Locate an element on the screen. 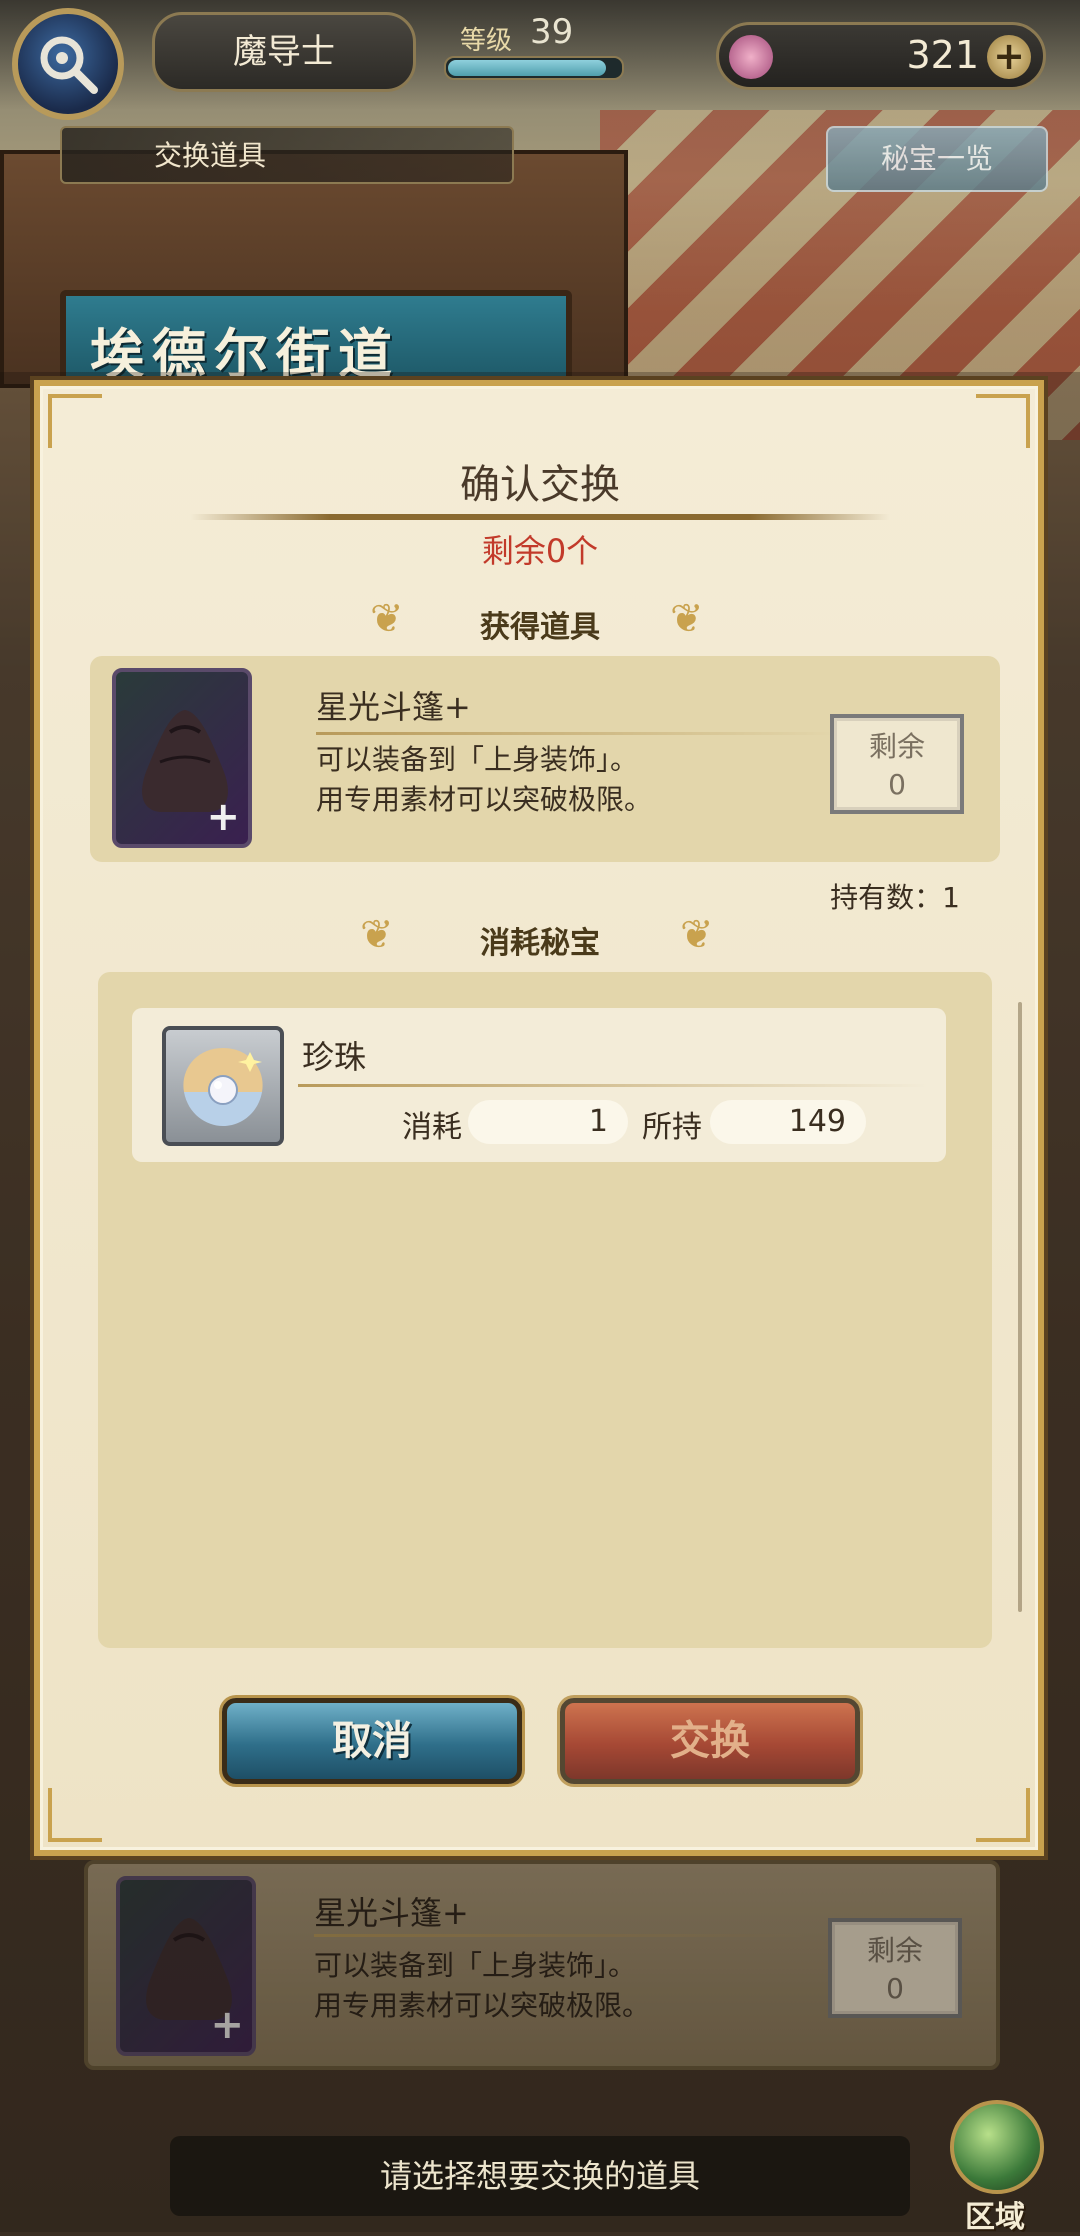 The width and height of the screenshot is (1080, 2236). title-divider is located at coordinates (540, 517).